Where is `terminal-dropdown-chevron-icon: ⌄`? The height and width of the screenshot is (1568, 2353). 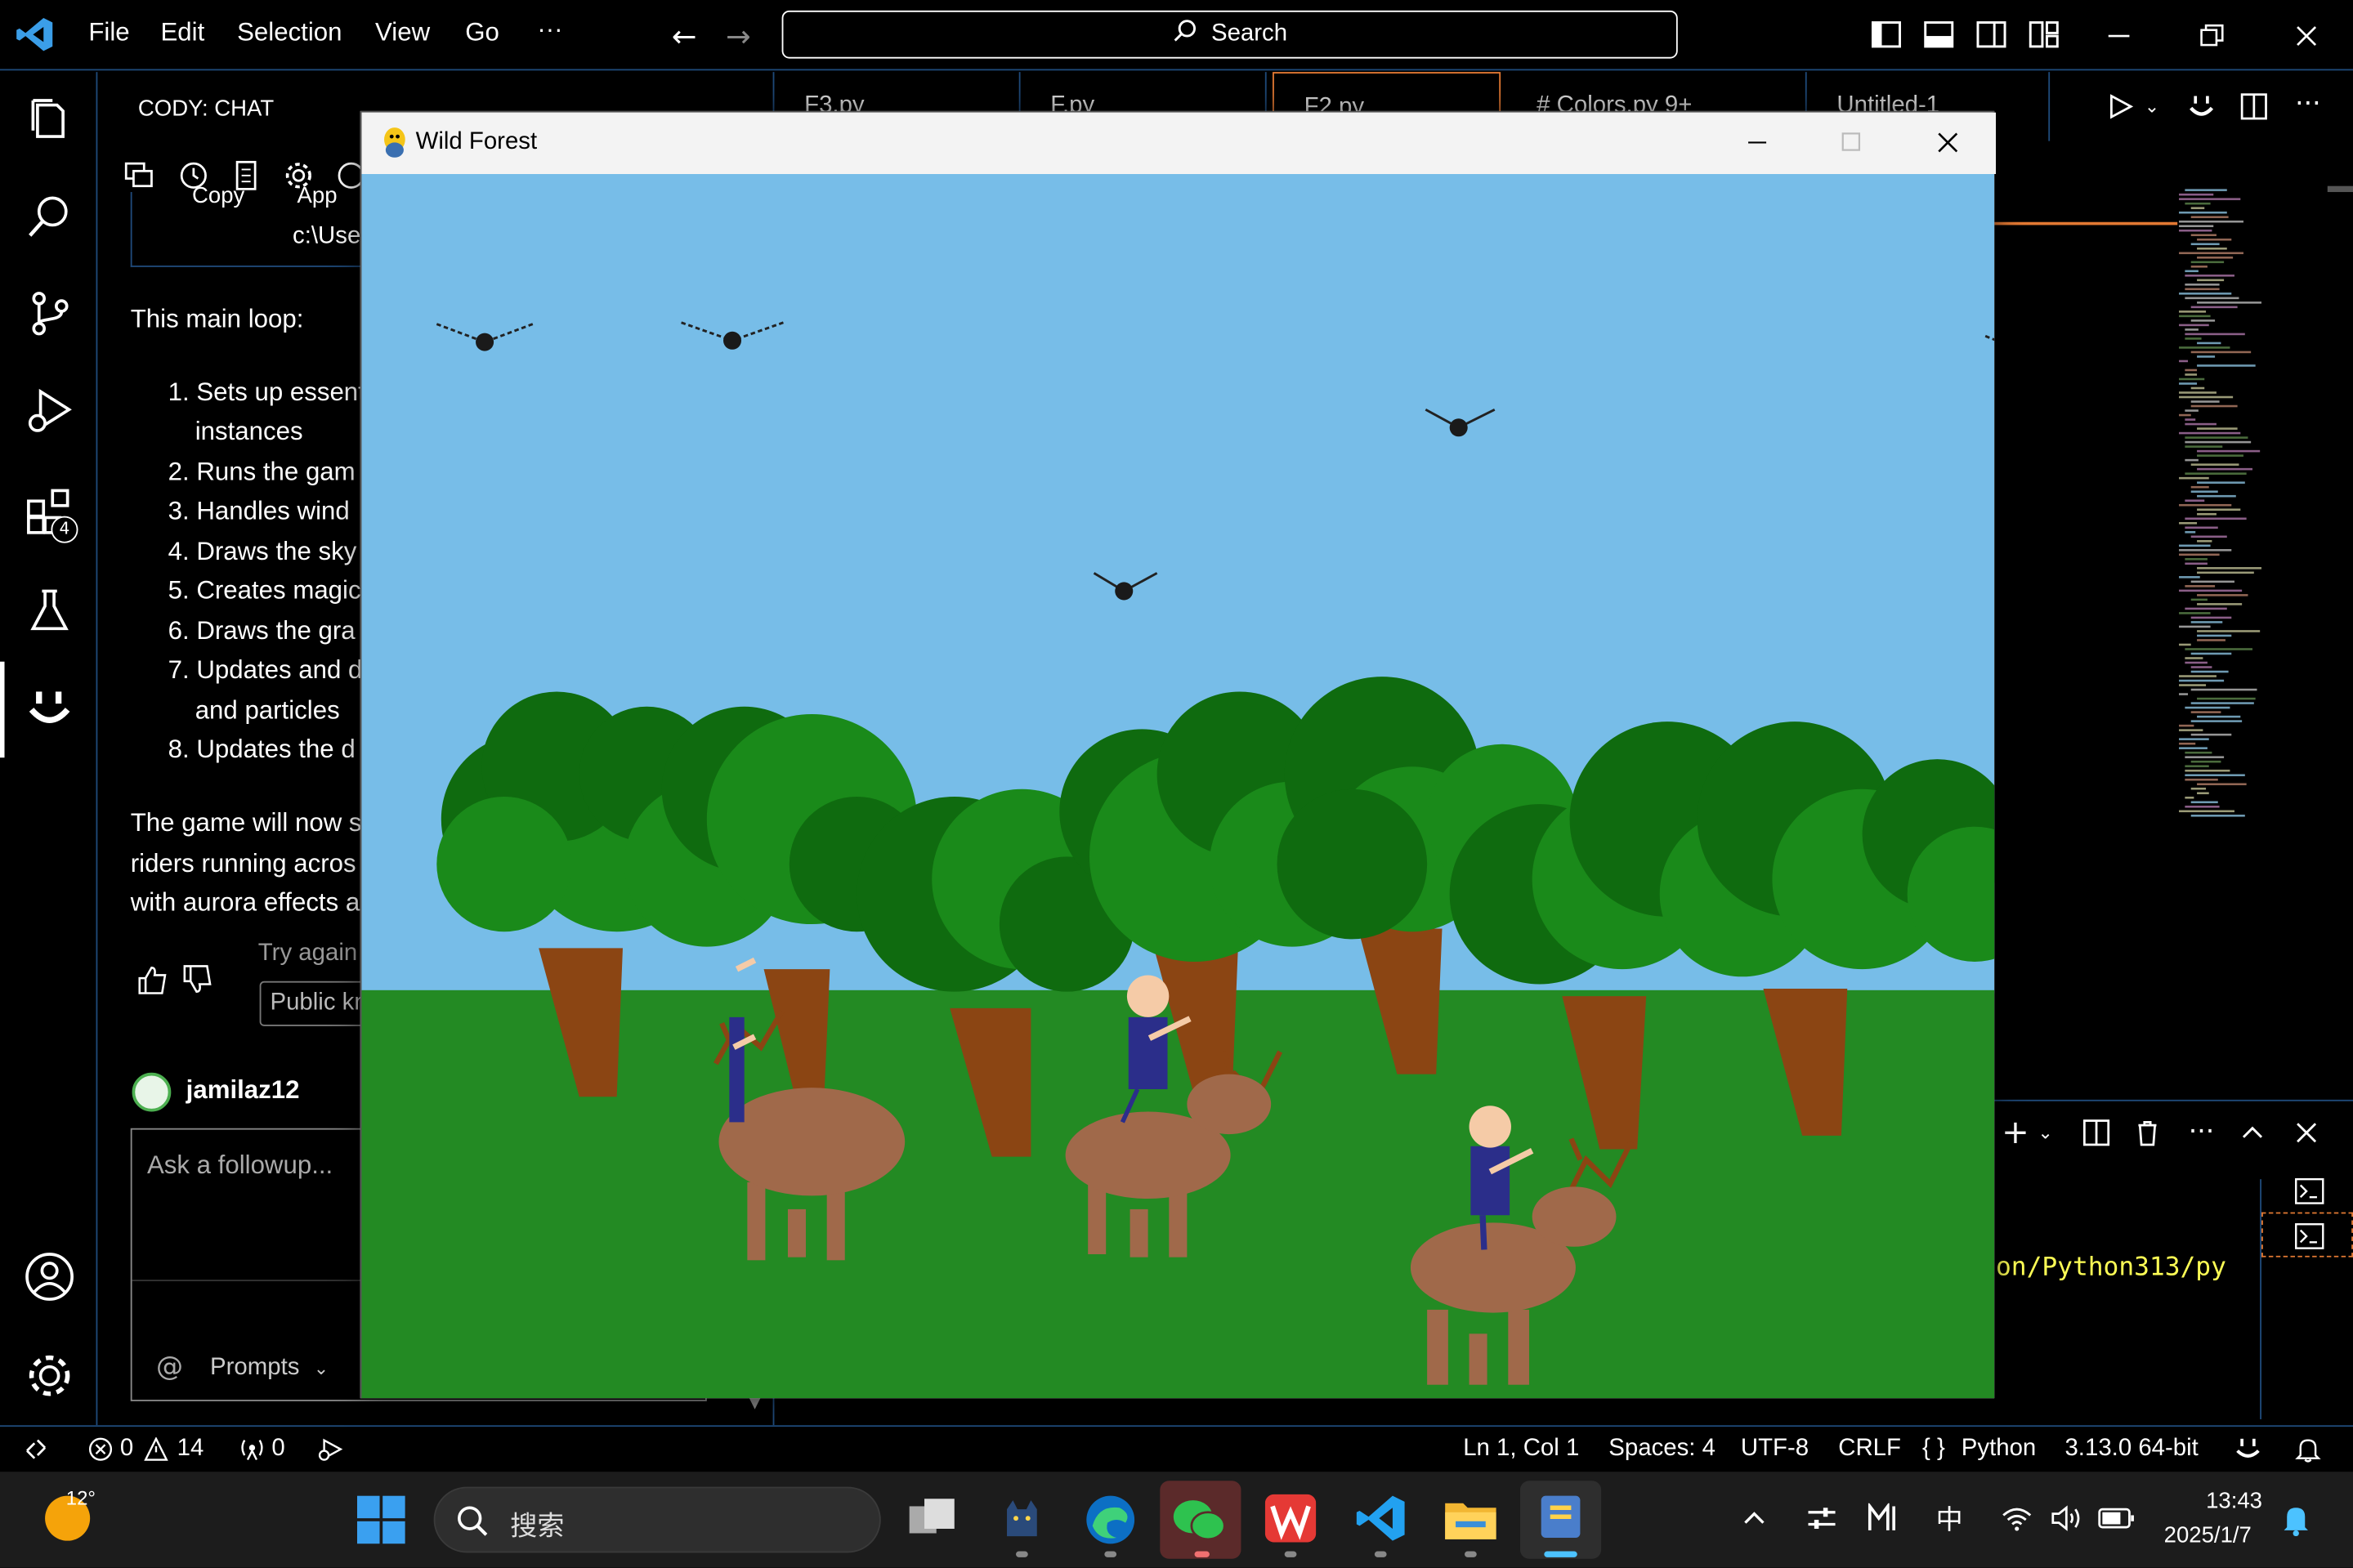
terminal-dropdown-chevron-icon: ⌄ is located at coordinates (2045, 1132).